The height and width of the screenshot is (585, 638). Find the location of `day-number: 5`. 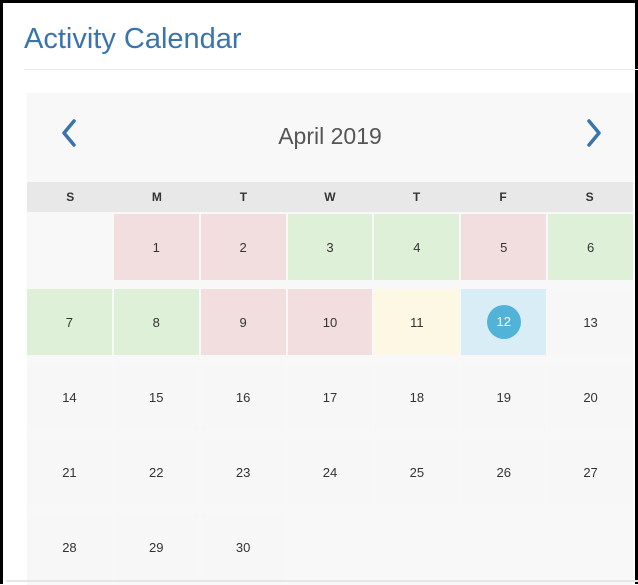

day-number: 5 is located at coordinates (504, 247).